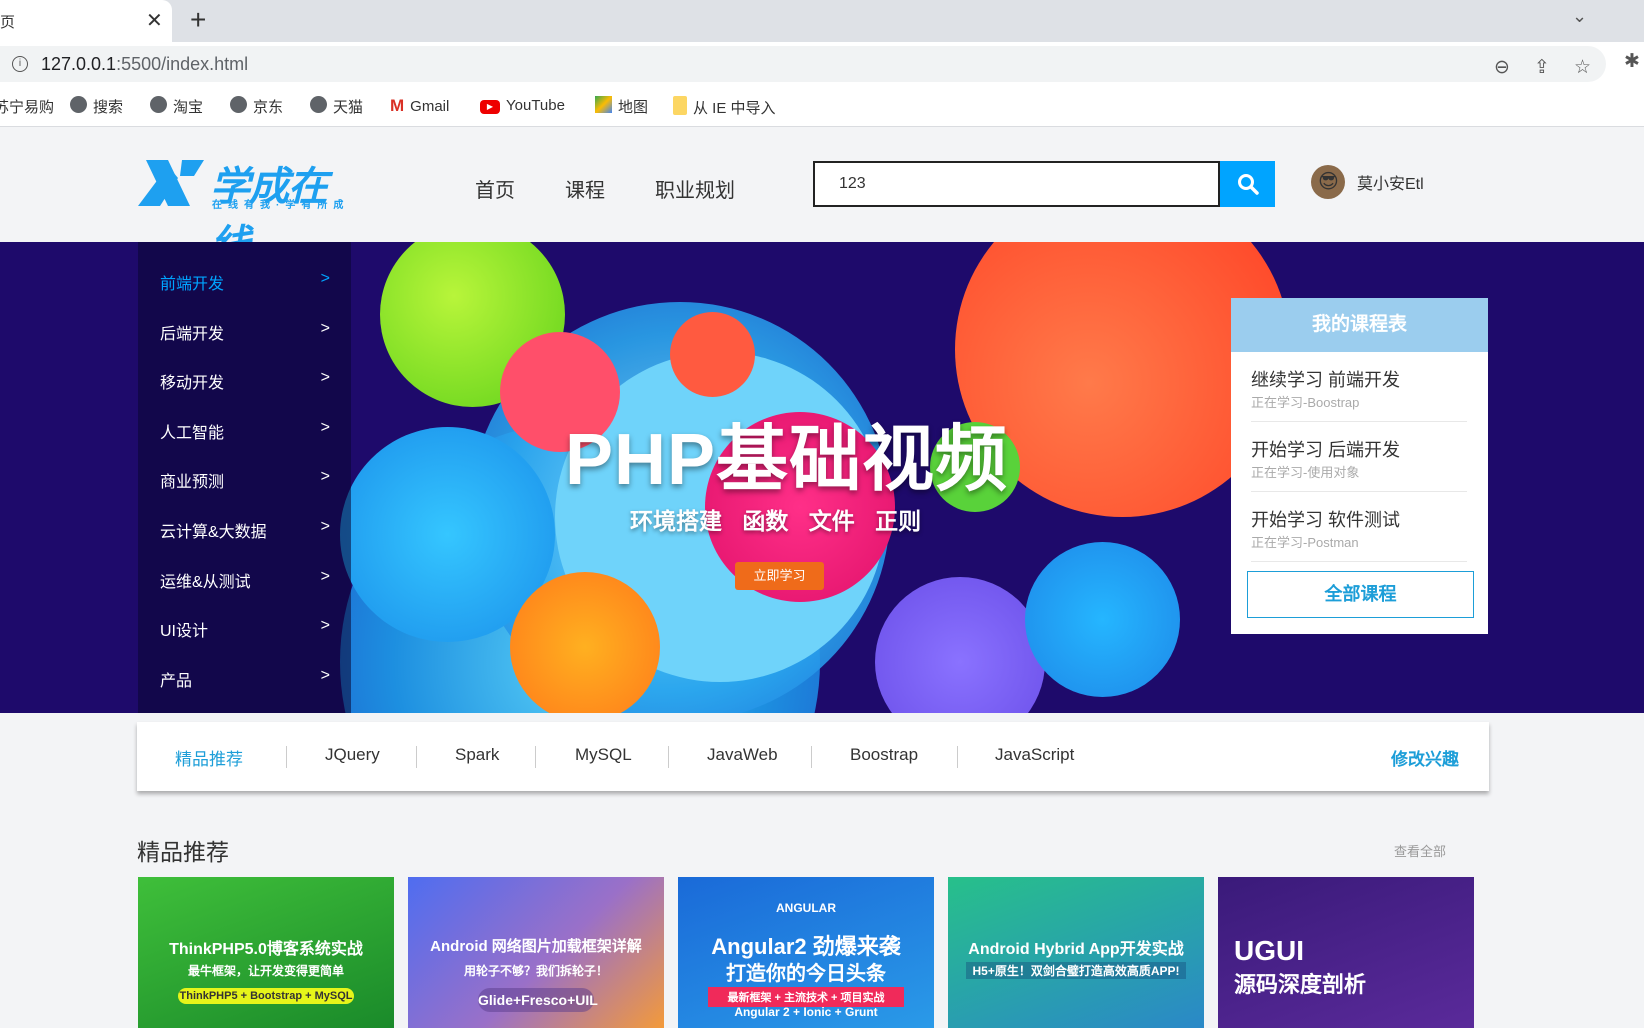  Describe the element at coordinates (176, 106) in the screenshot. I see `bookmark-item: 淘宝` at that location.